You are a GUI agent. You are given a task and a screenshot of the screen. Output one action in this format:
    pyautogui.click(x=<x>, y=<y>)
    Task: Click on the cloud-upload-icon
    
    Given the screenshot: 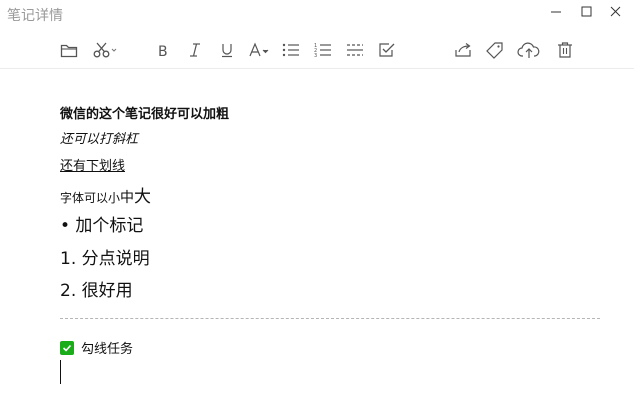 What is the action you would take?
    pyautogui.click(x=528, y=50)
    